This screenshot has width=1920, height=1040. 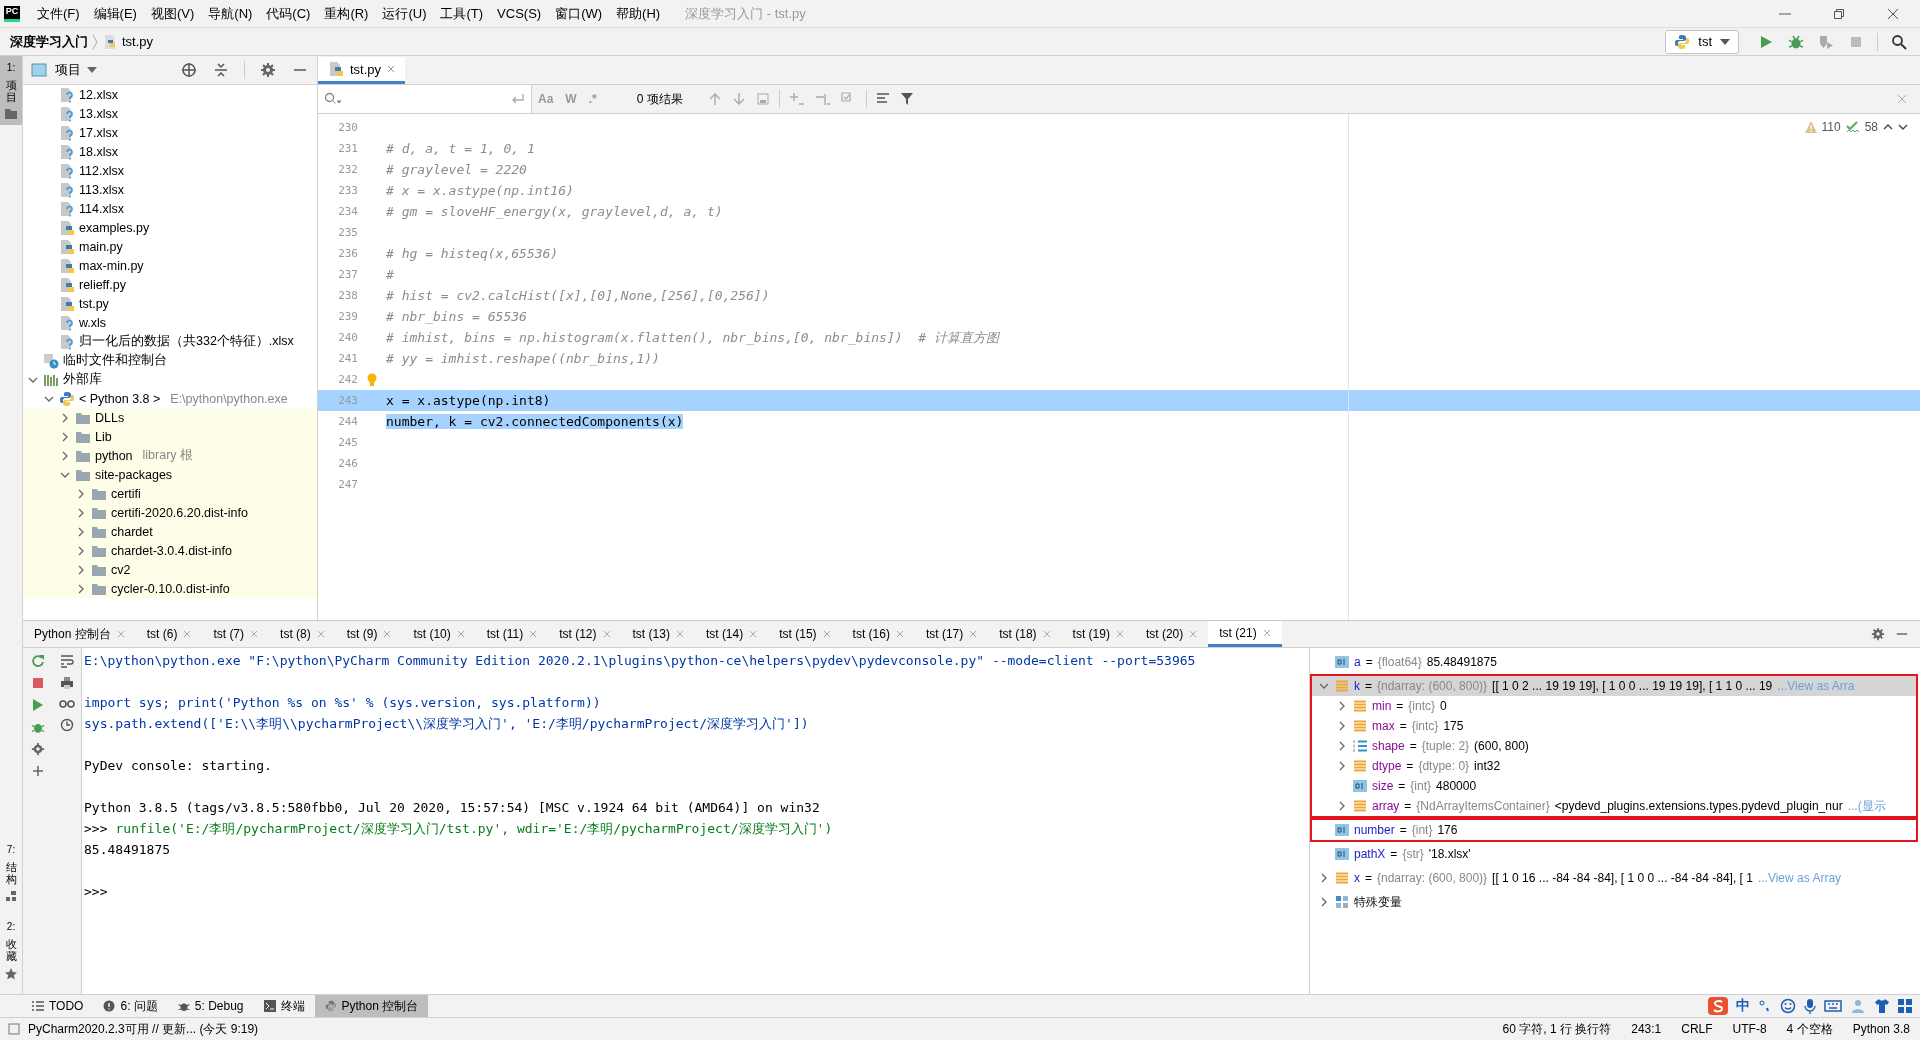 What do you see at coordinates (143, 1029) in the screenshot?
I see `status-message: PyCharm2020.2.3可用 // 更新... (今天 9:19)` at bounding box center [143, 1029].